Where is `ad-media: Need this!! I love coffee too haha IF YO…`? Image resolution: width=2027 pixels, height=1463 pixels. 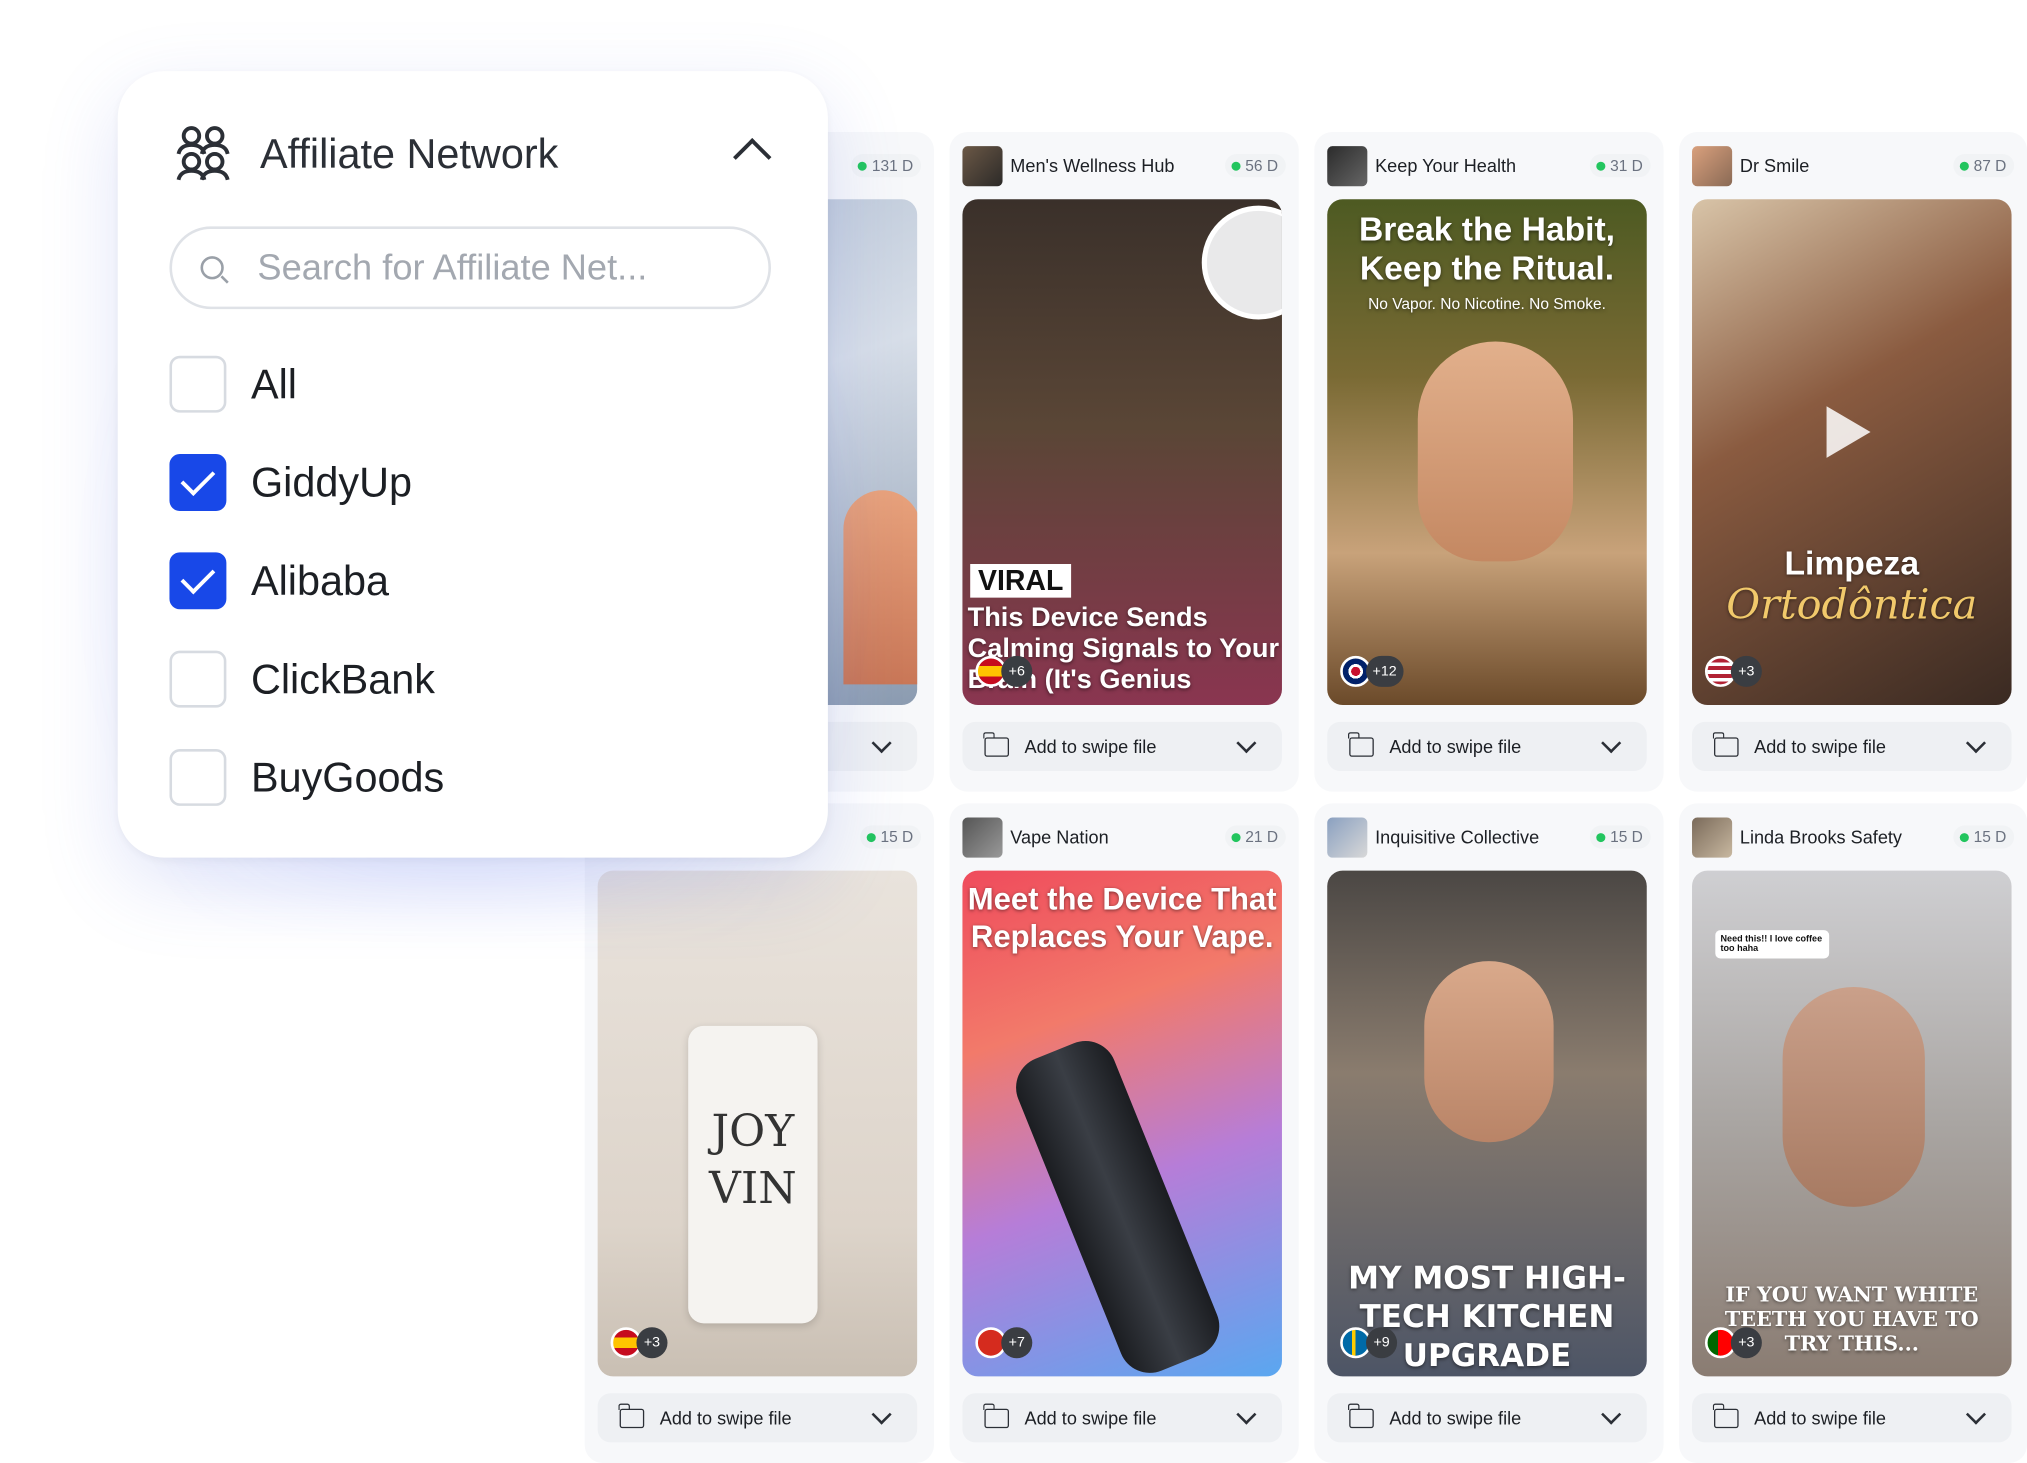 ad-media: Need this!! I love coffee too haha IF YO… is located at coordinates (1852, 1123).